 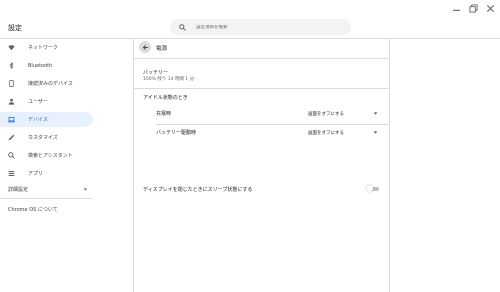 I want to click on sidebar-item-label: デバイス, so click(x=38, y=120).